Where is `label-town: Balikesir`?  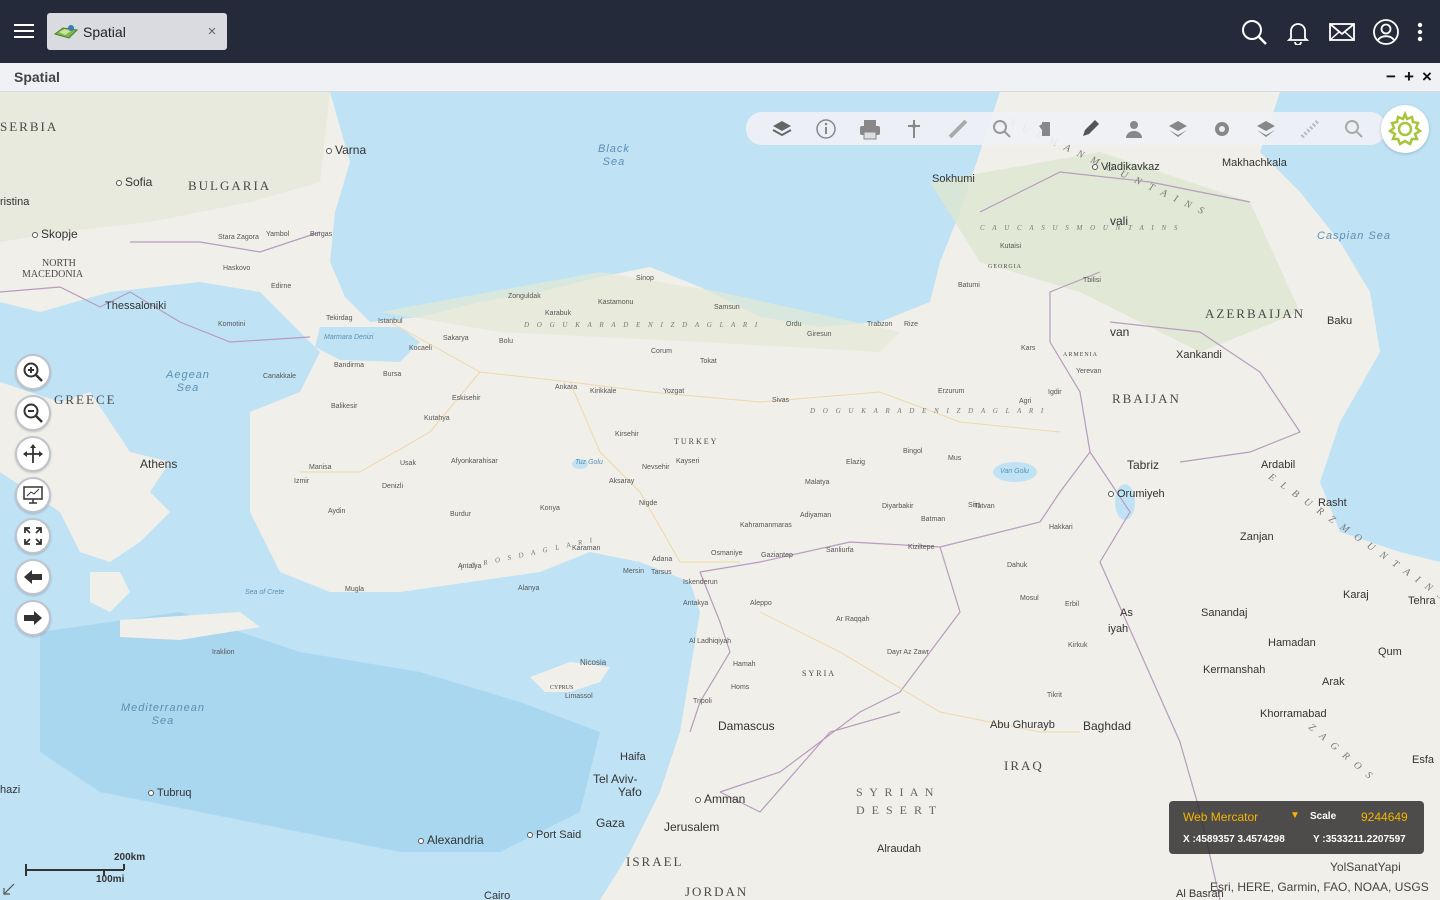 label-town: Balikesir is located at coordinates (344, 406).